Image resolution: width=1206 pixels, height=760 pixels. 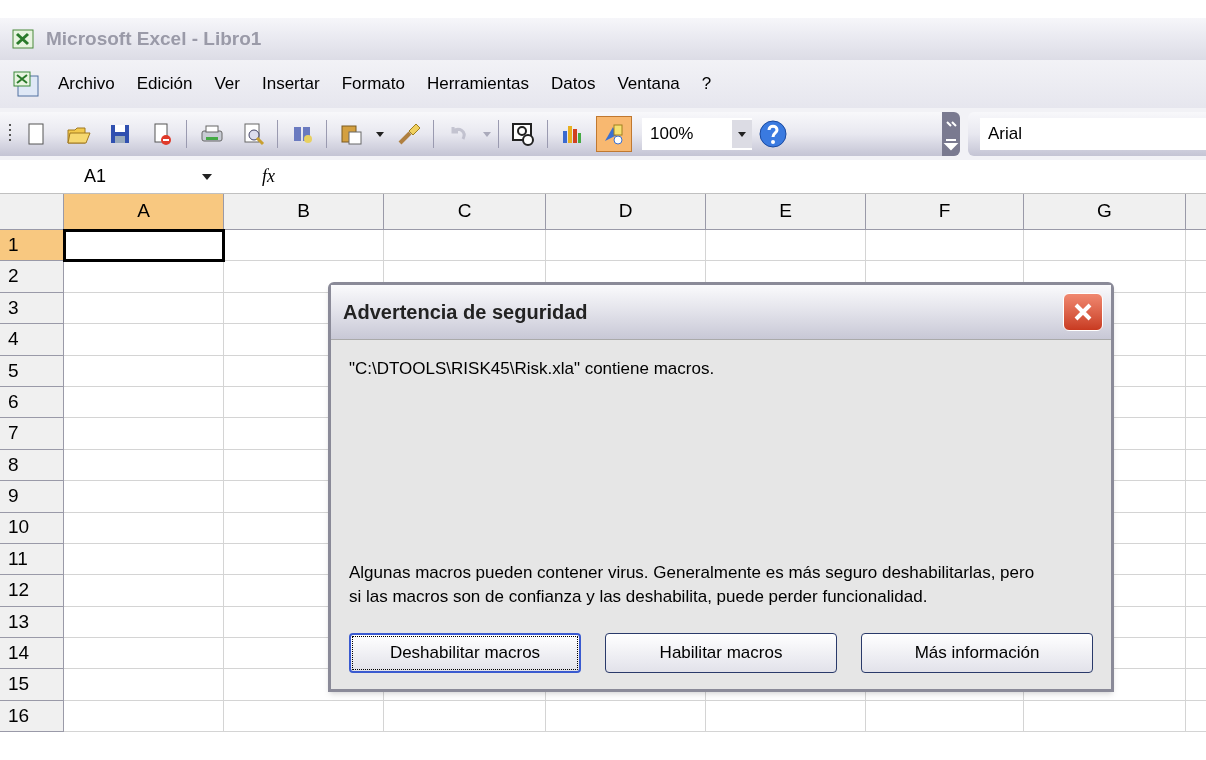 What do you see at coordinates (32, 371) in the screenshot?
I see `row-header: 5` at bounding box center [32, 371].